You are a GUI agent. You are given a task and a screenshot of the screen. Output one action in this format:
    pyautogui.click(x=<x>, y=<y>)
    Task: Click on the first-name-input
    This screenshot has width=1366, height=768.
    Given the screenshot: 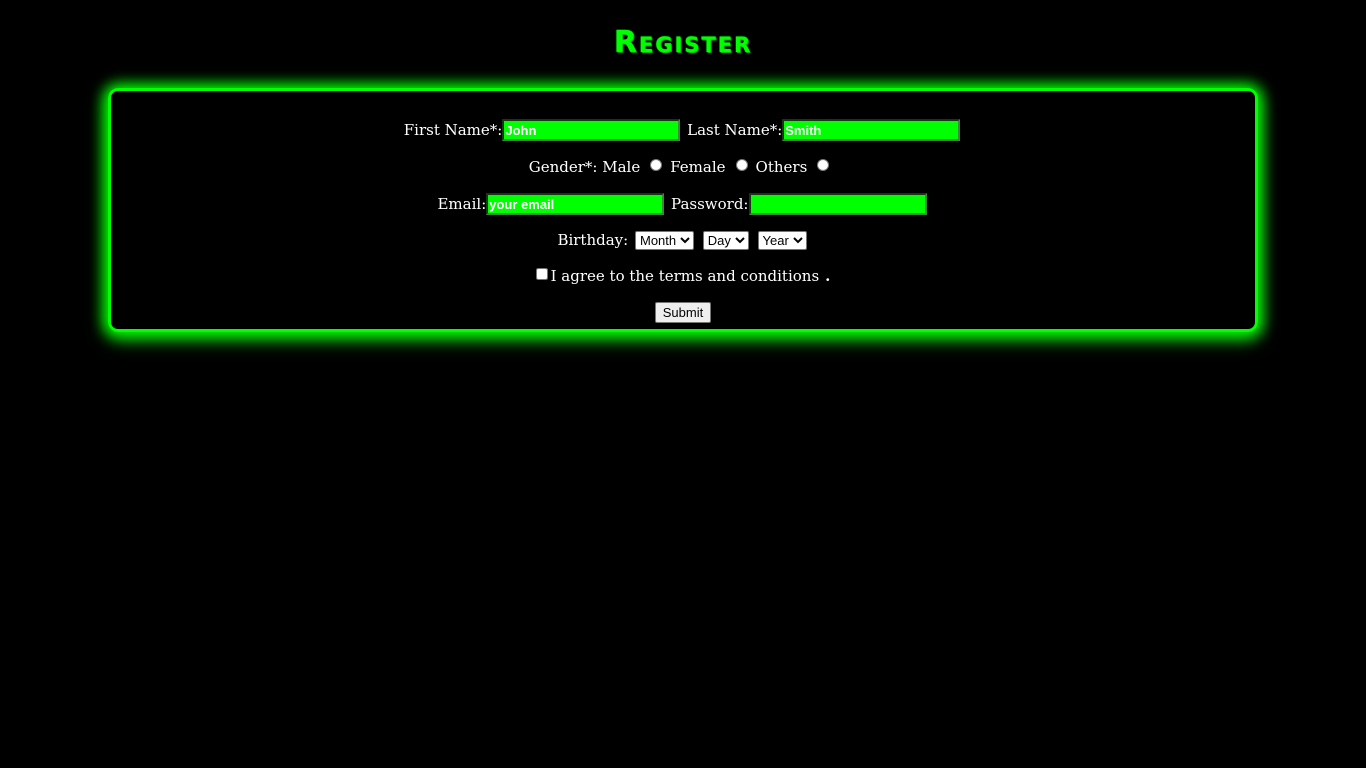 What is the action you would take?
    pyautogui.click(x=591, y=130)
    